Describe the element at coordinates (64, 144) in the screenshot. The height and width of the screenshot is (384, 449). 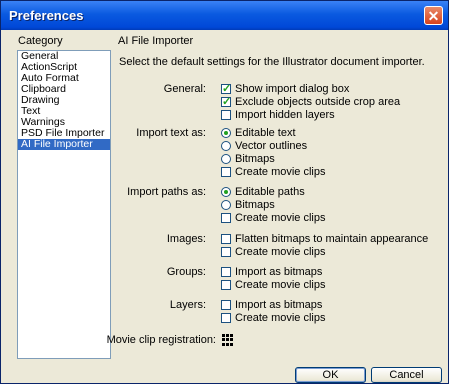
I see `category-item-ai-file-importer: AI File Importer` at that location.